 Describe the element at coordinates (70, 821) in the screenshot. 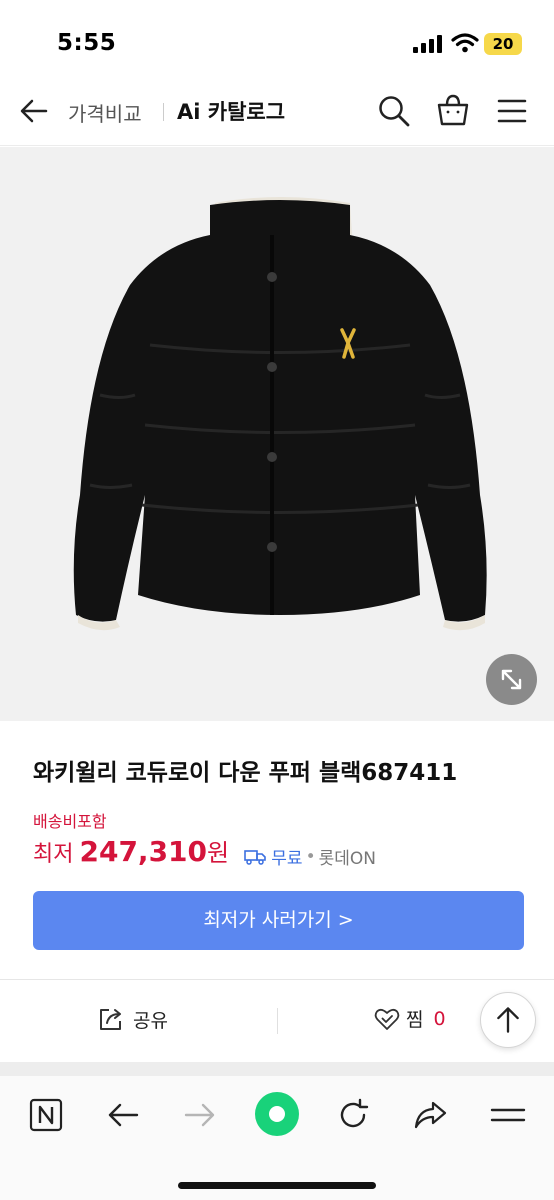

I see `shipping-included-label: 배송비포함` at that location.